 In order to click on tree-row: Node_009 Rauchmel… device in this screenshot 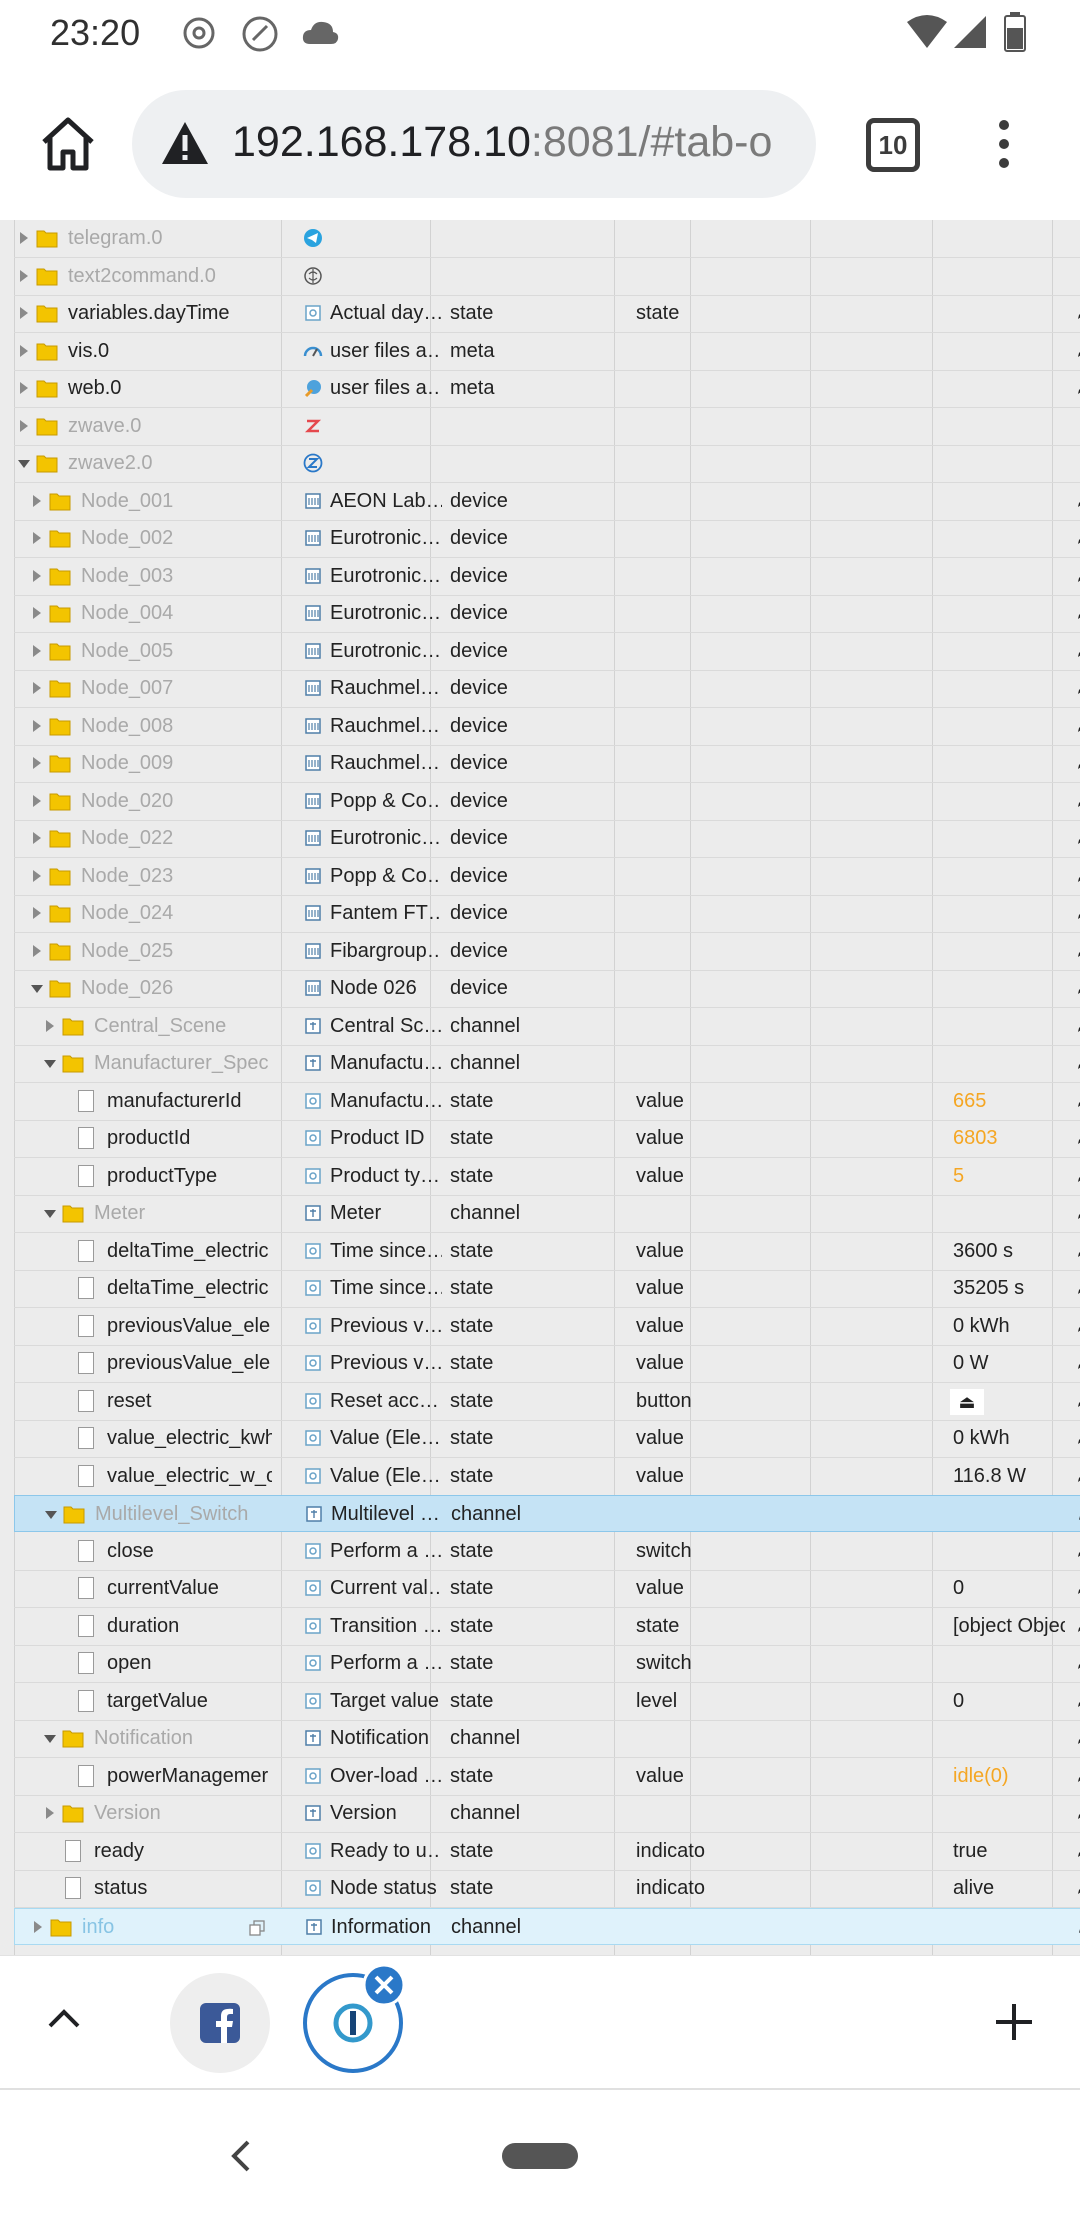, I will do `click(547, 764)`.